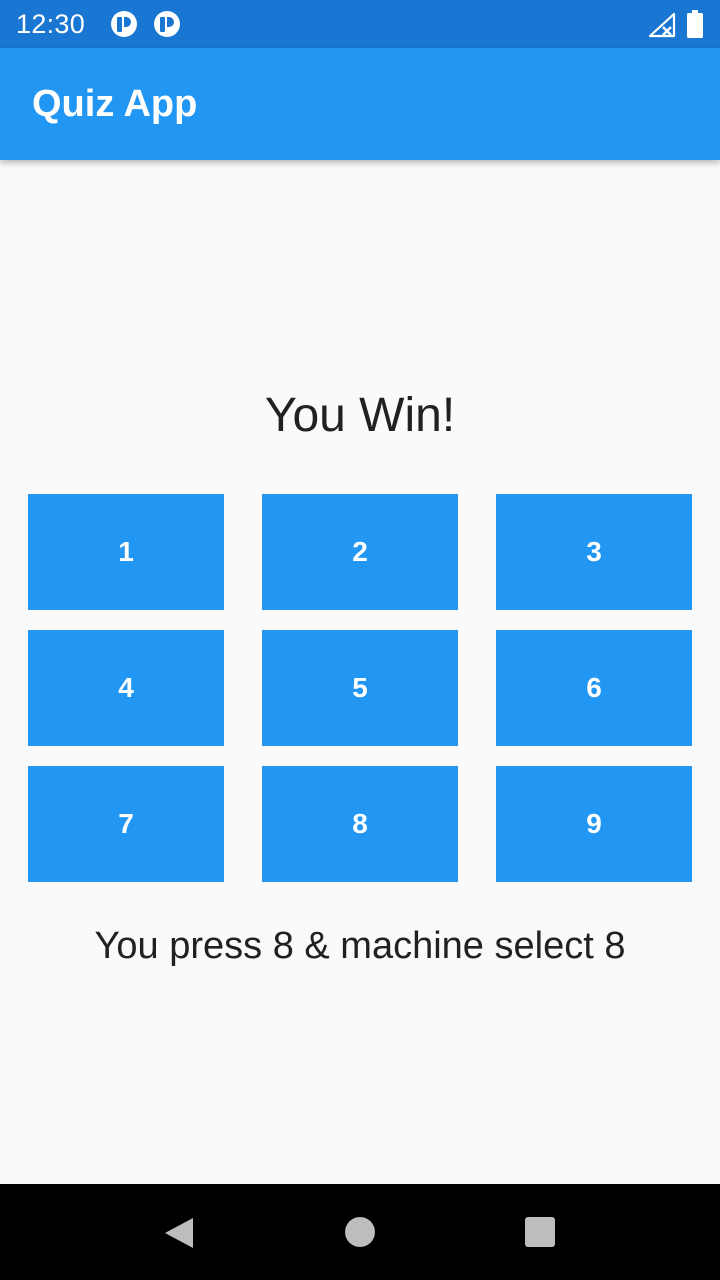 The image size is (720, 1280). What do you see at coordinates (695, 24) in the screenshot?
I see `battery-icon` at bounding box center [695, 24].